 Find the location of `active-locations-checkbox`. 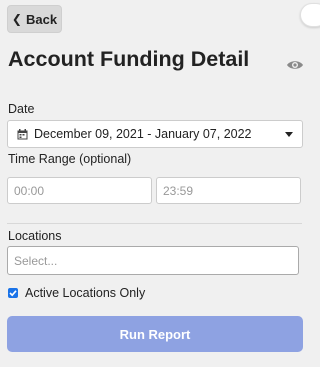

active-locations-checkbox is located at coordinates (13, 293).